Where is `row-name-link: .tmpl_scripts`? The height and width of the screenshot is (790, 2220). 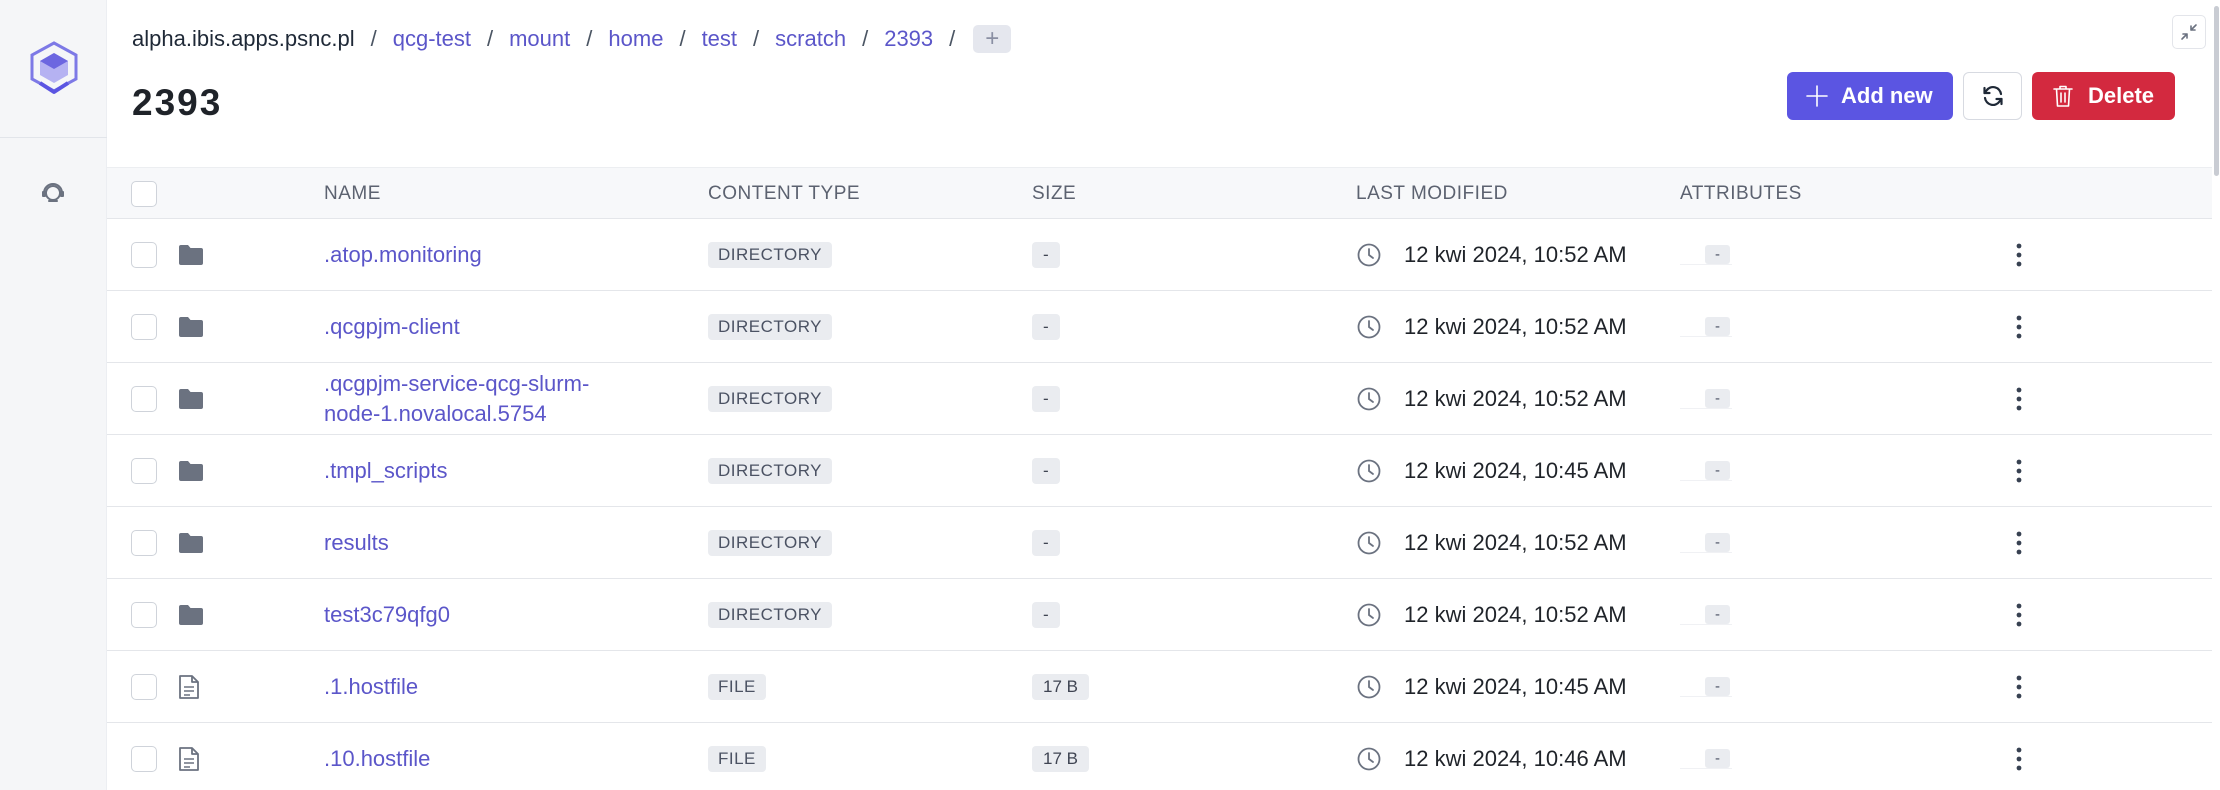 row-name-link: .tmpl_scripts is located at coordinates (385, 471).